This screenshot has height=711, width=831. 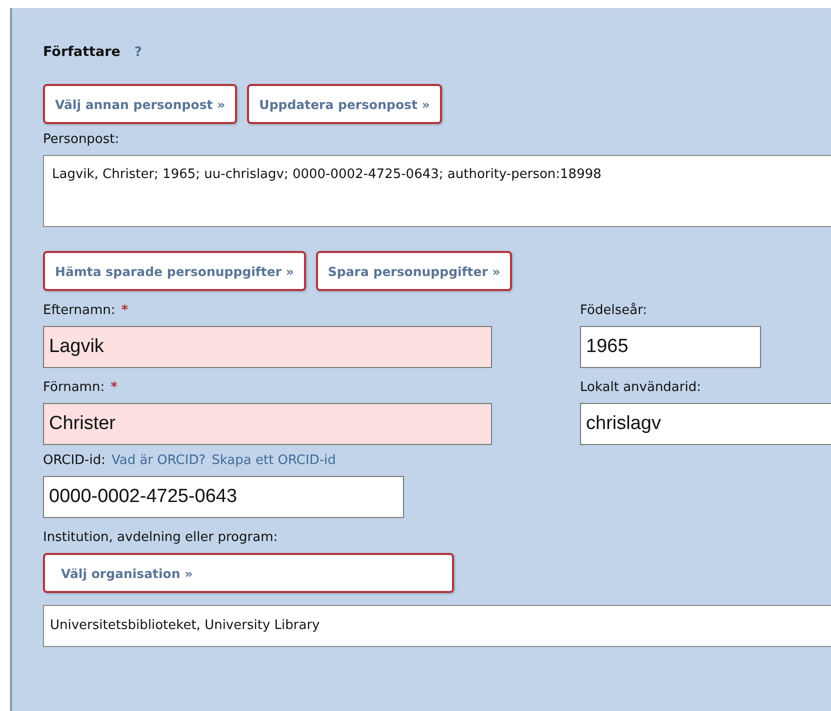 What do you see at coordinates (223, 497) in the screenshot?
I see `orcid-field: 0000-0002-4725-0643` at bounding box center [223, 497].